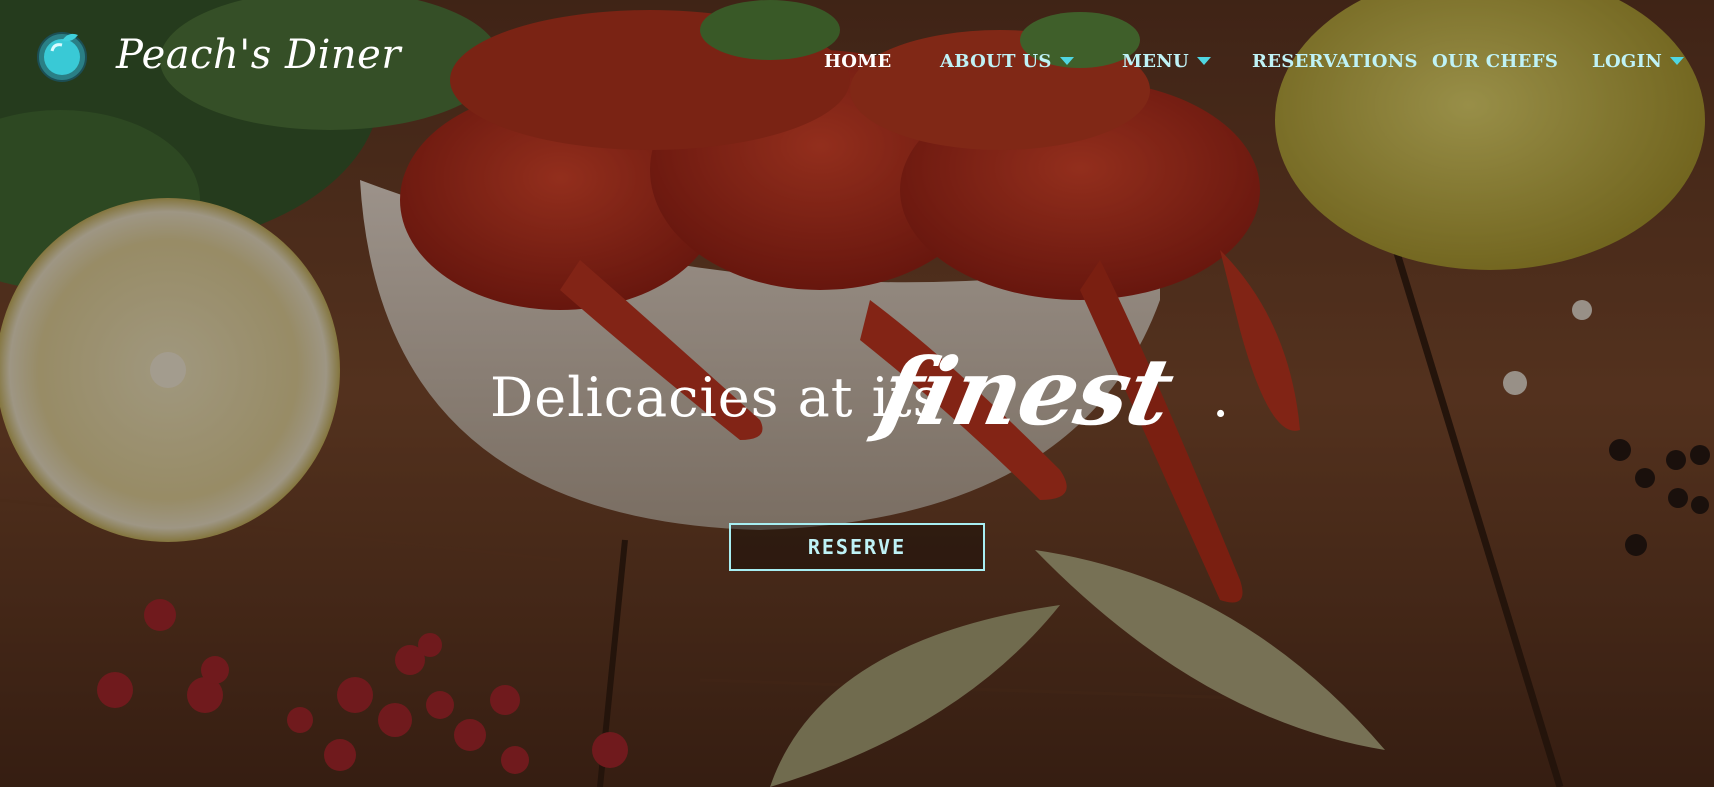 This screenshot has width=1714, height=787. I want to click on nav-home: HOME, so click(858, 61).